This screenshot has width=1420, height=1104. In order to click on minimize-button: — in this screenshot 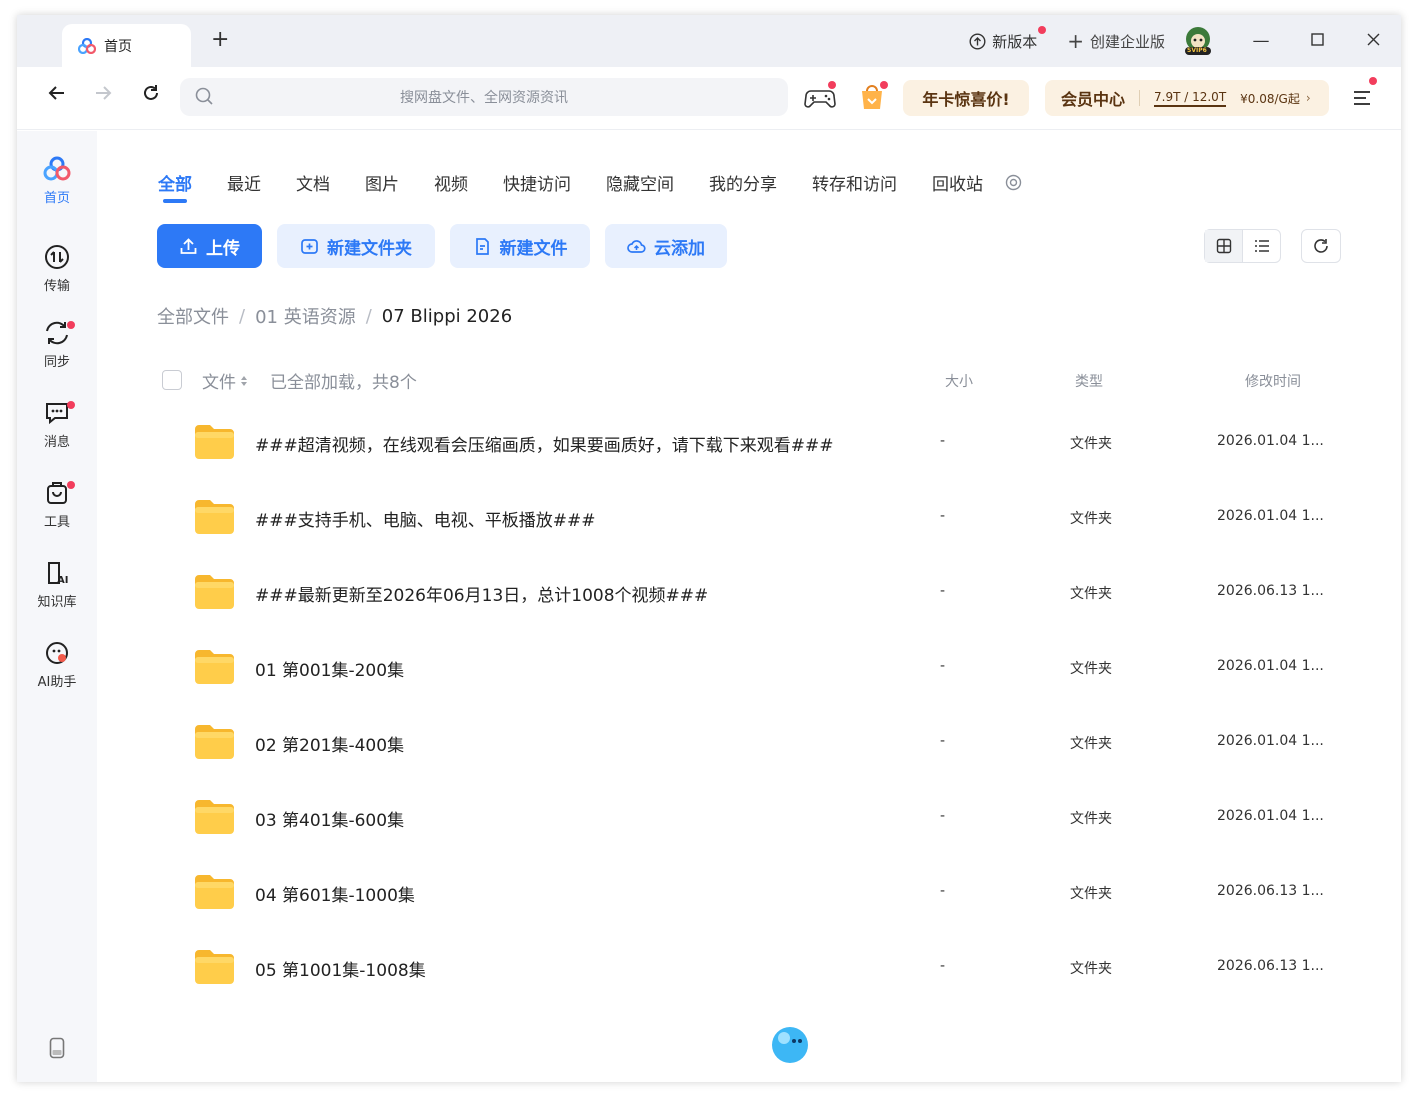, I will do `click(1261, 41)`.